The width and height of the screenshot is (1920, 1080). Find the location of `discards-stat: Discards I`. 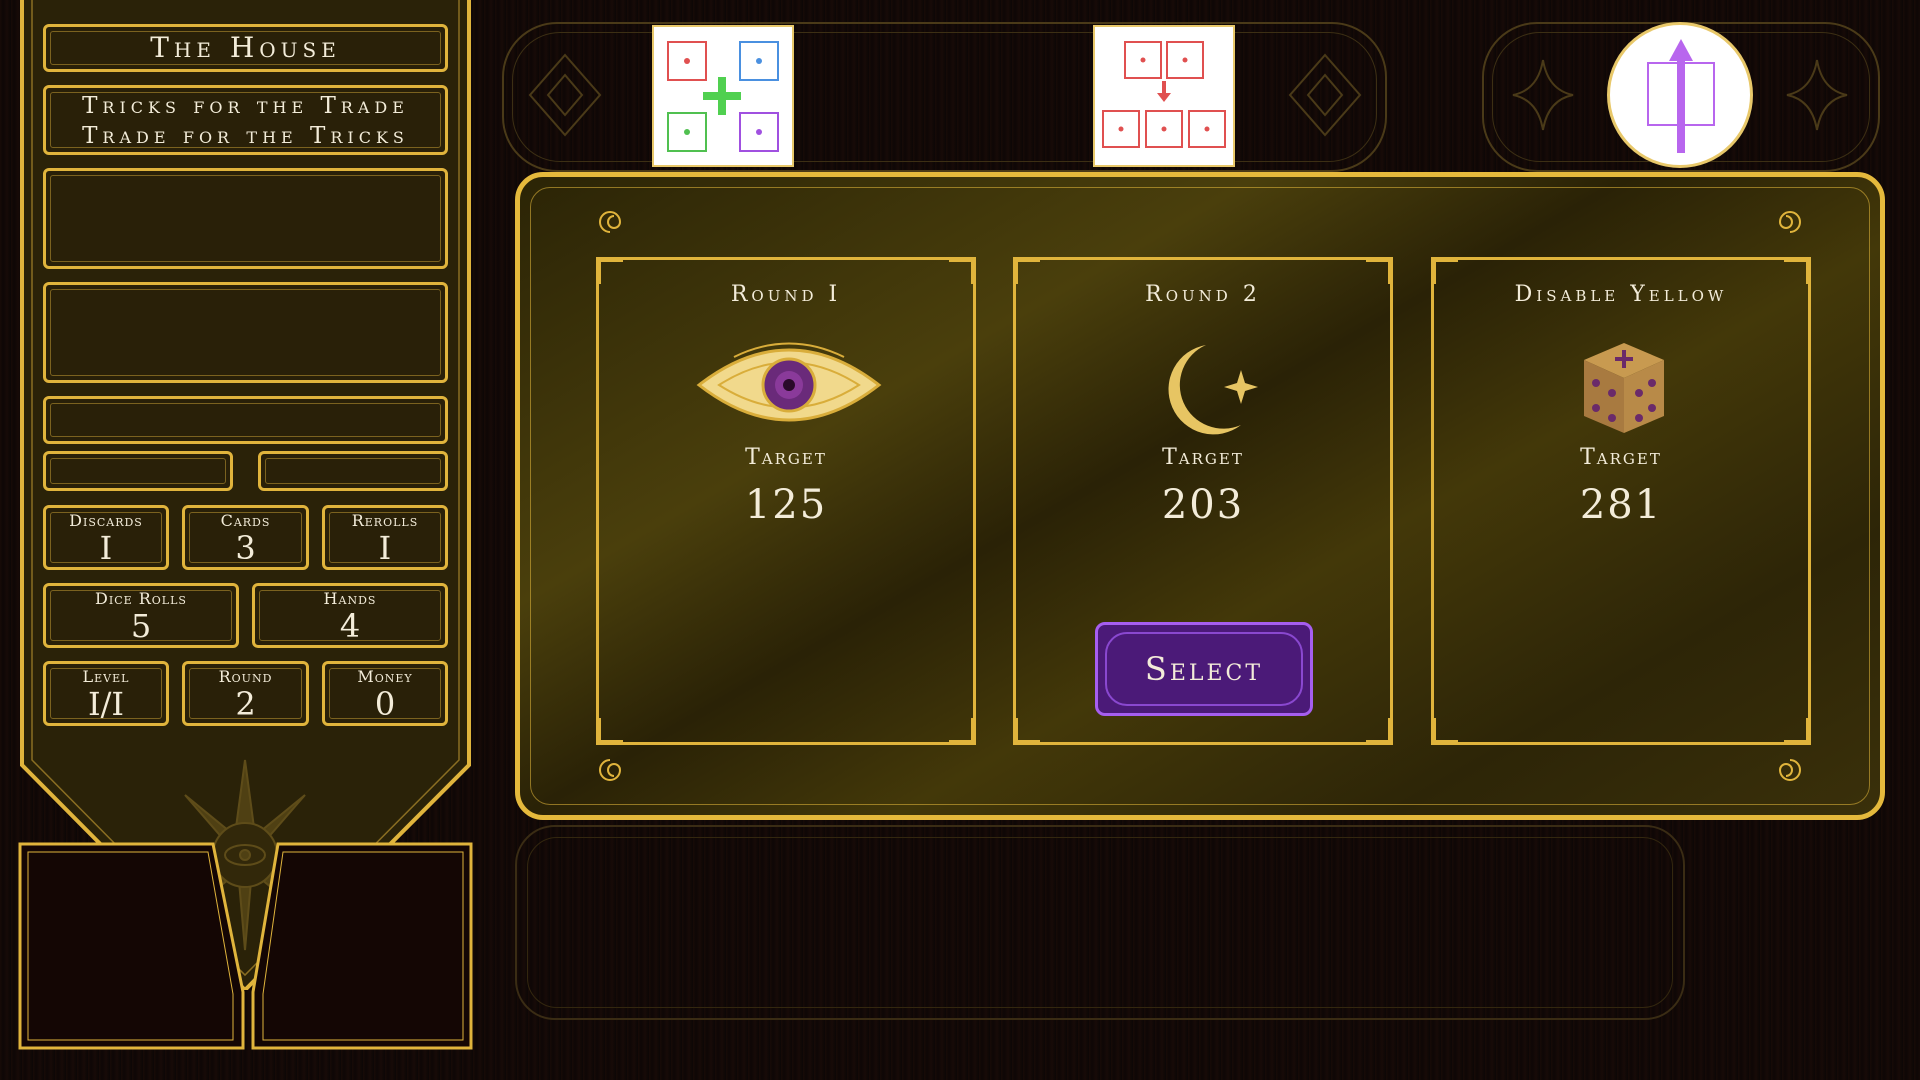

discards-stat: Discards I is located at coordinates (106, 537).